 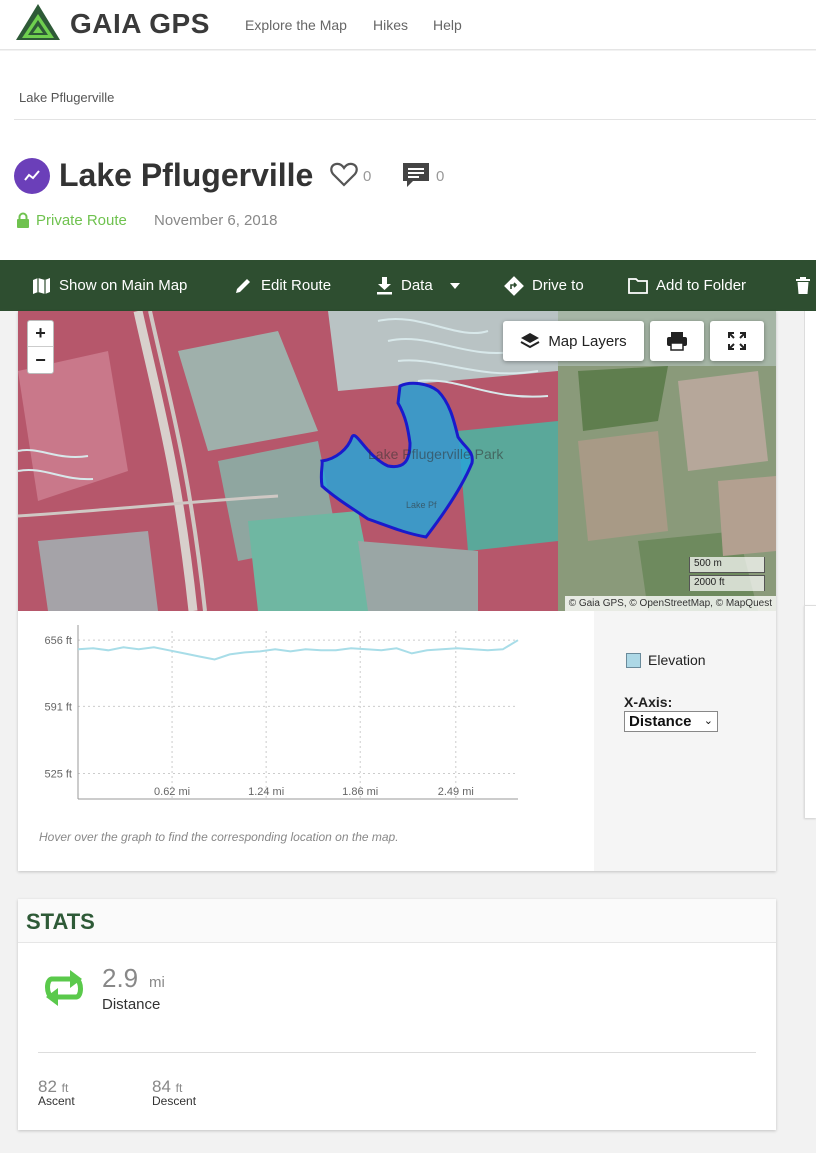 What do you see at coordinates (670, 603) in the screenshot?
I see `map-attribution: © Gaia GPS, © OpenStreetMap, © MapQuest` at bounding box center [670, 603].